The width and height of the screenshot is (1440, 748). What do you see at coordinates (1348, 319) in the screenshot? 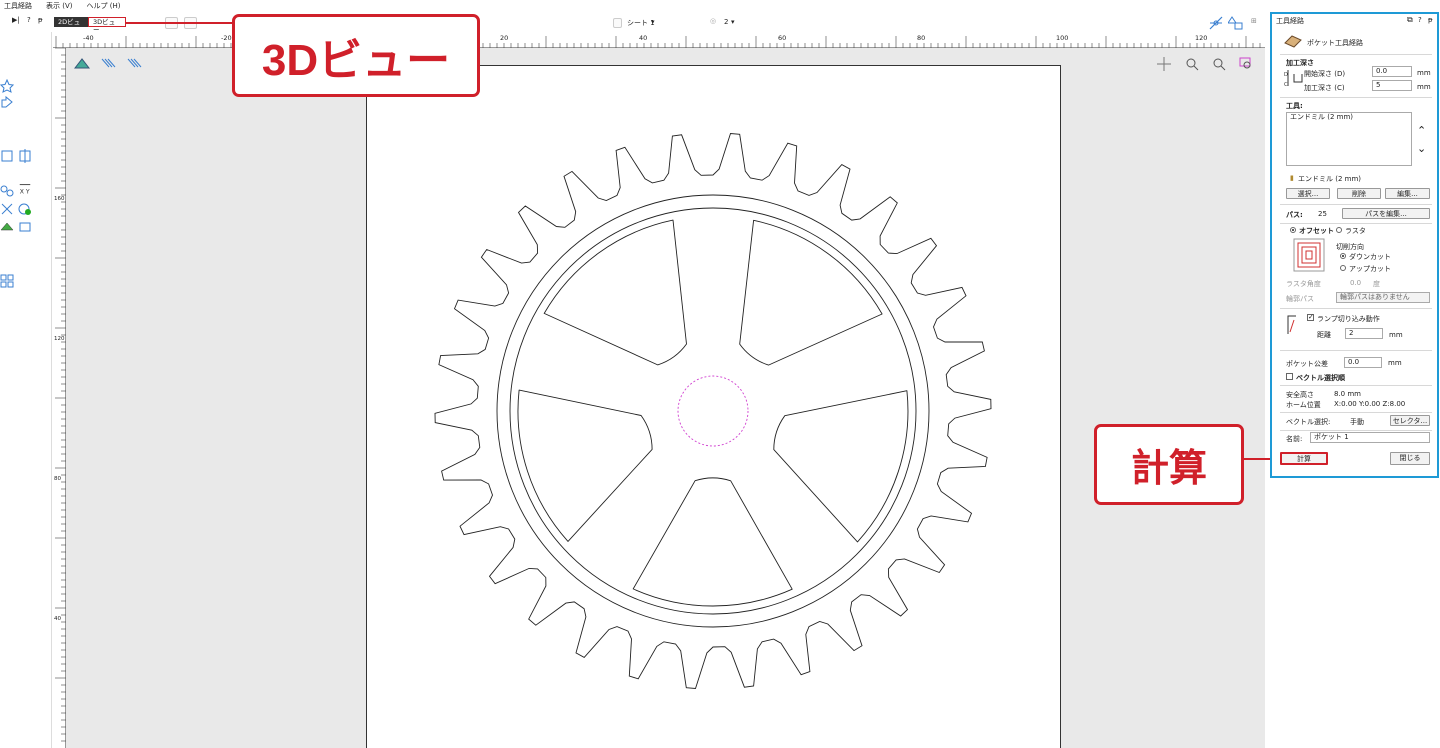
I see `ramp-label: ランプ切り込み動作` at bounding box center [1348, 319].